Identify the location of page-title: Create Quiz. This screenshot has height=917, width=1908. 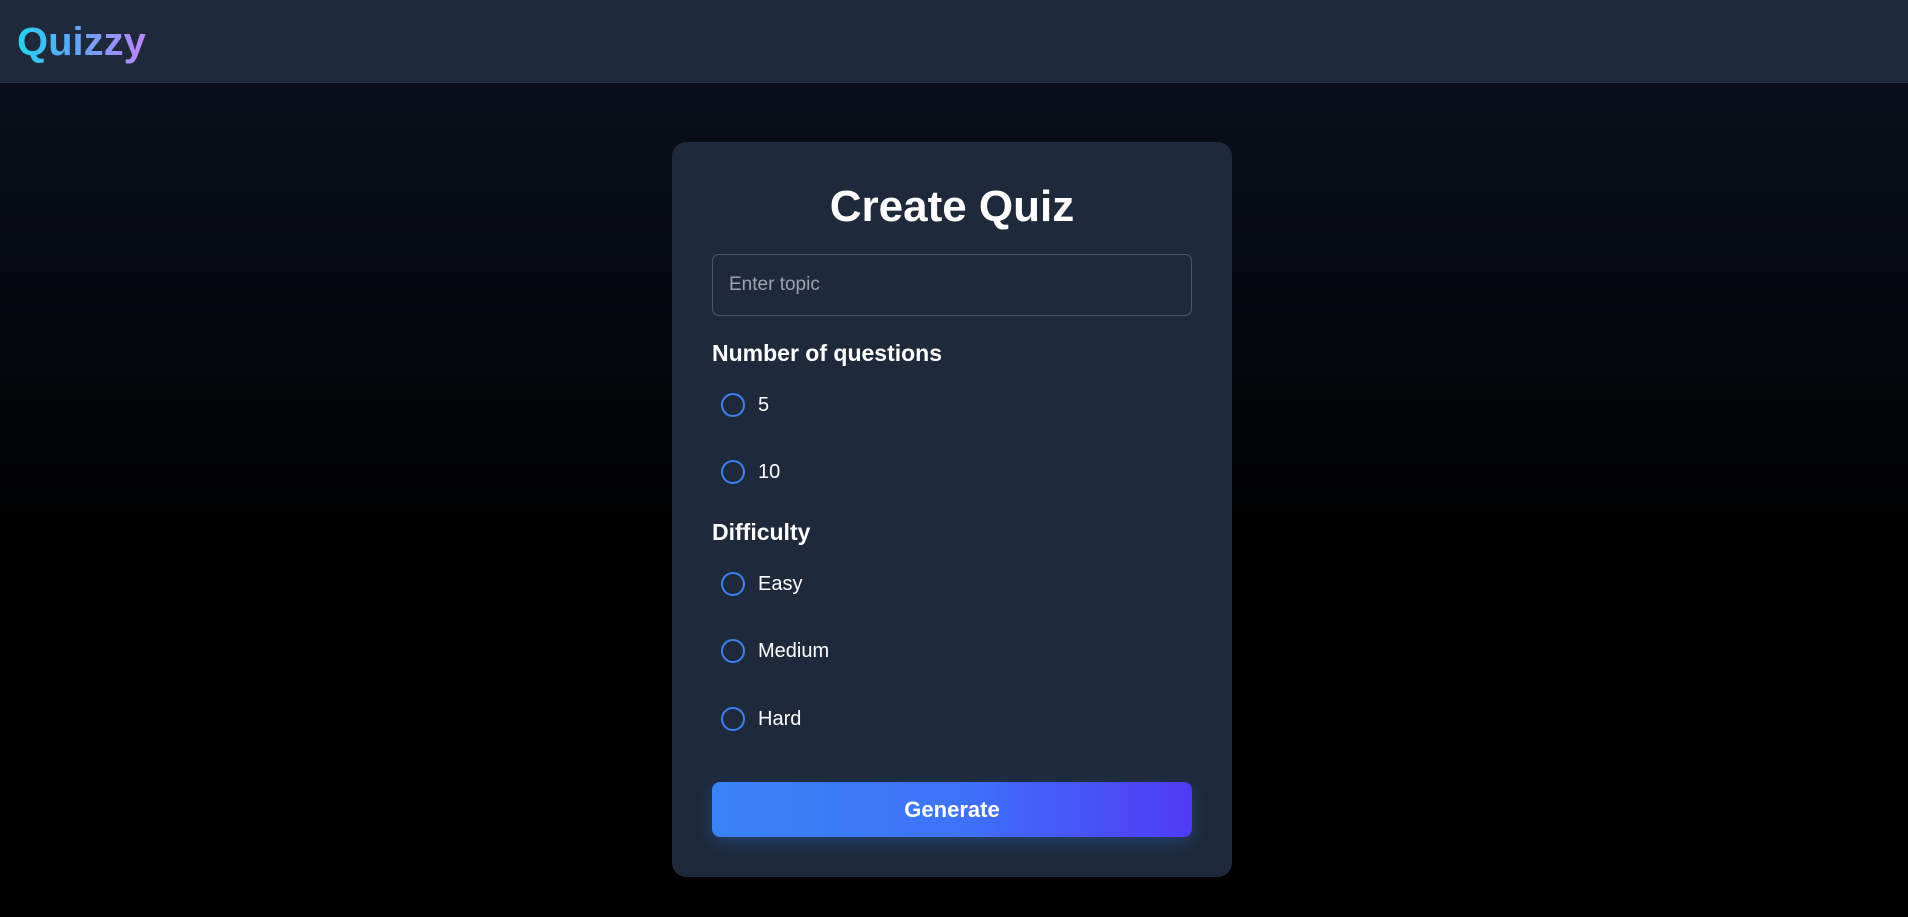
(952, 206).